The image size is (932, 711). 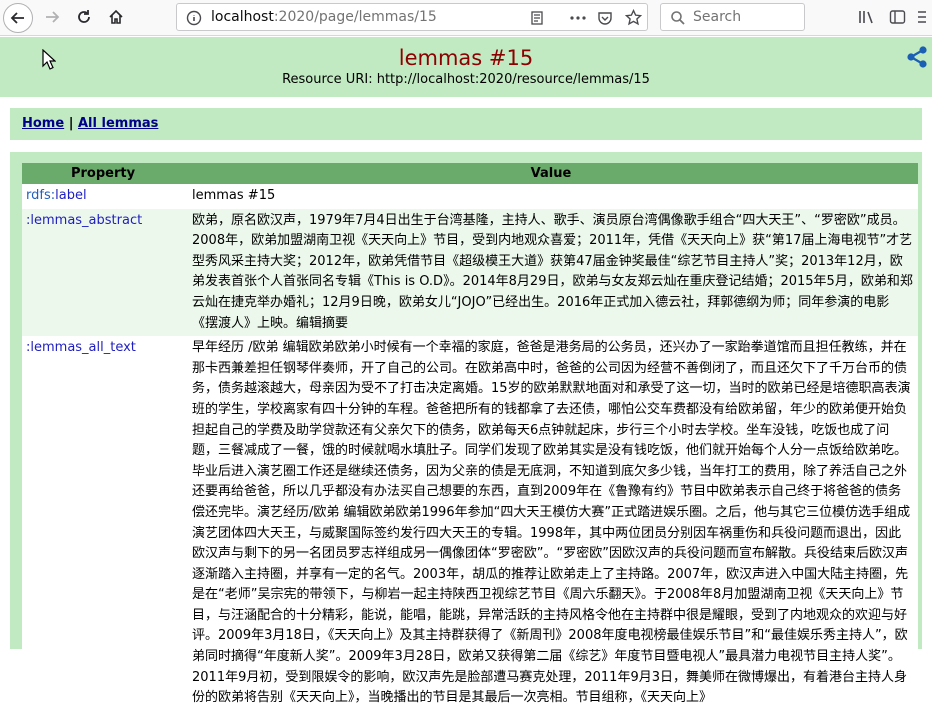 I want to click on reload-button, so click(x=84, y=17).